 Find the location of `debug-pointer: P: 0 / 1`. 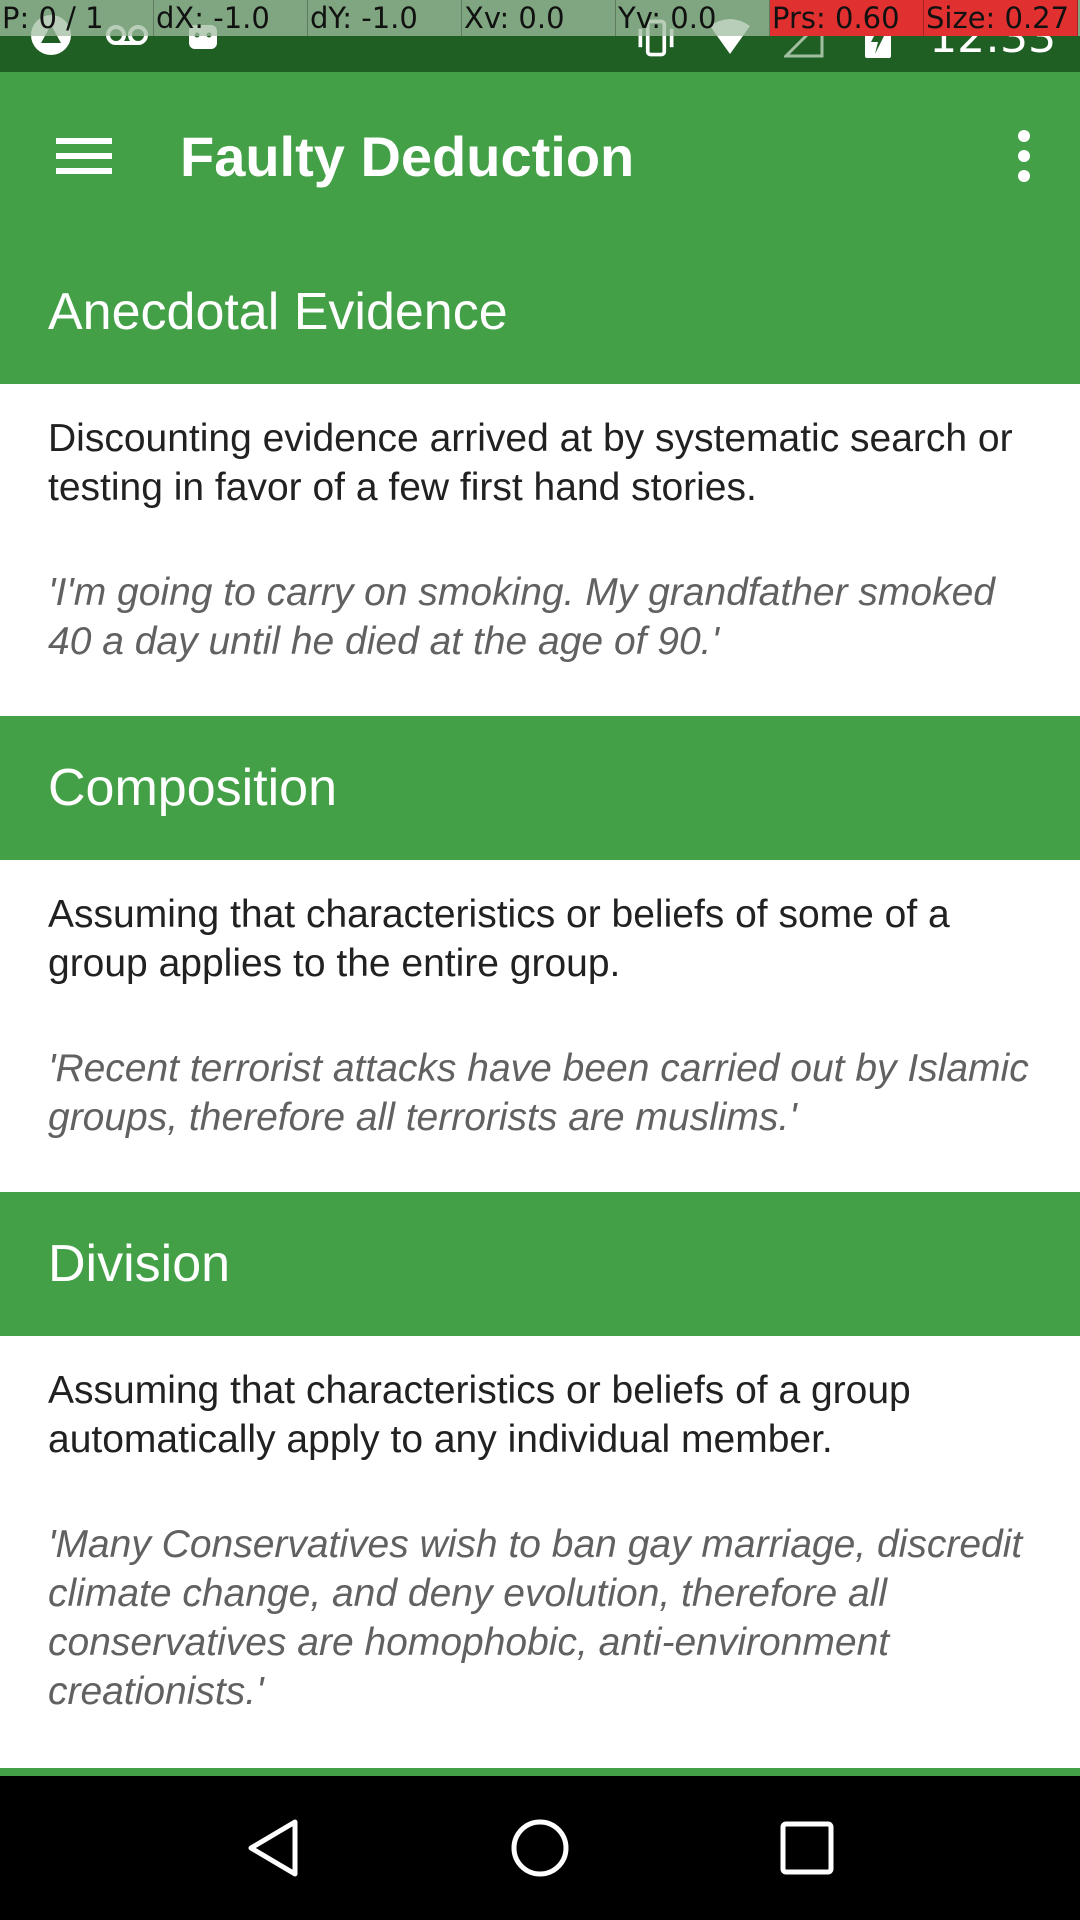

debug-pointer: P: 0 / 1 is located at coordinates (77, 18).